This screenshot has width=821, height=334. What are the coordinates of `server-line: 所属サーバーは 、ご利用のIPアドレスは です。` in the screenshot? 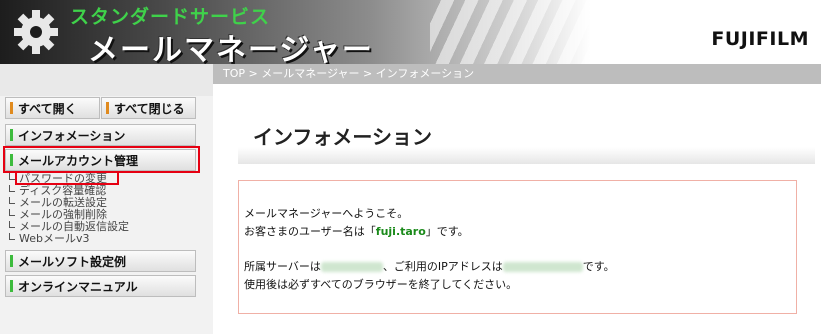 It's located at (429, 266).